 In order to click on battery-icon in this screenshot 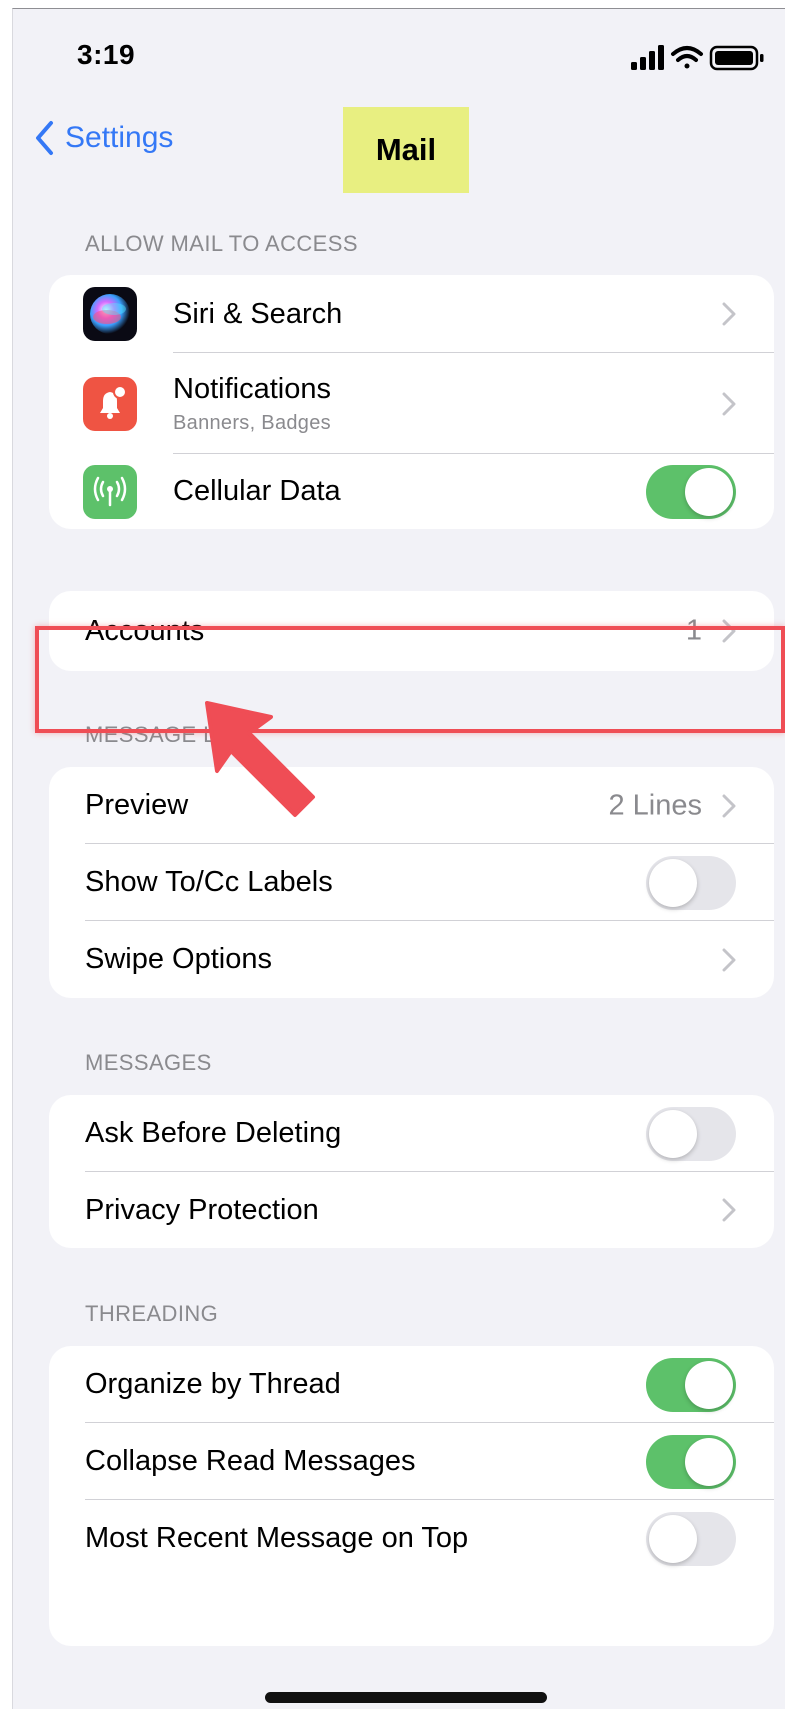, I will do `click(736, 58)`.